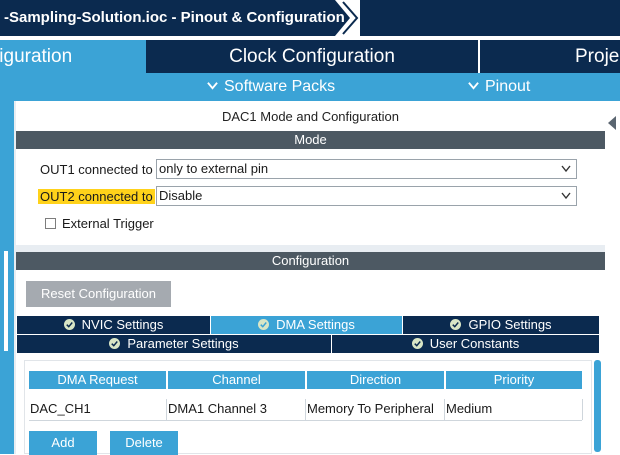  Describe the element at coordinates (214, 168) in the screenshot. I see `out1-value: only to external pin` at that location.